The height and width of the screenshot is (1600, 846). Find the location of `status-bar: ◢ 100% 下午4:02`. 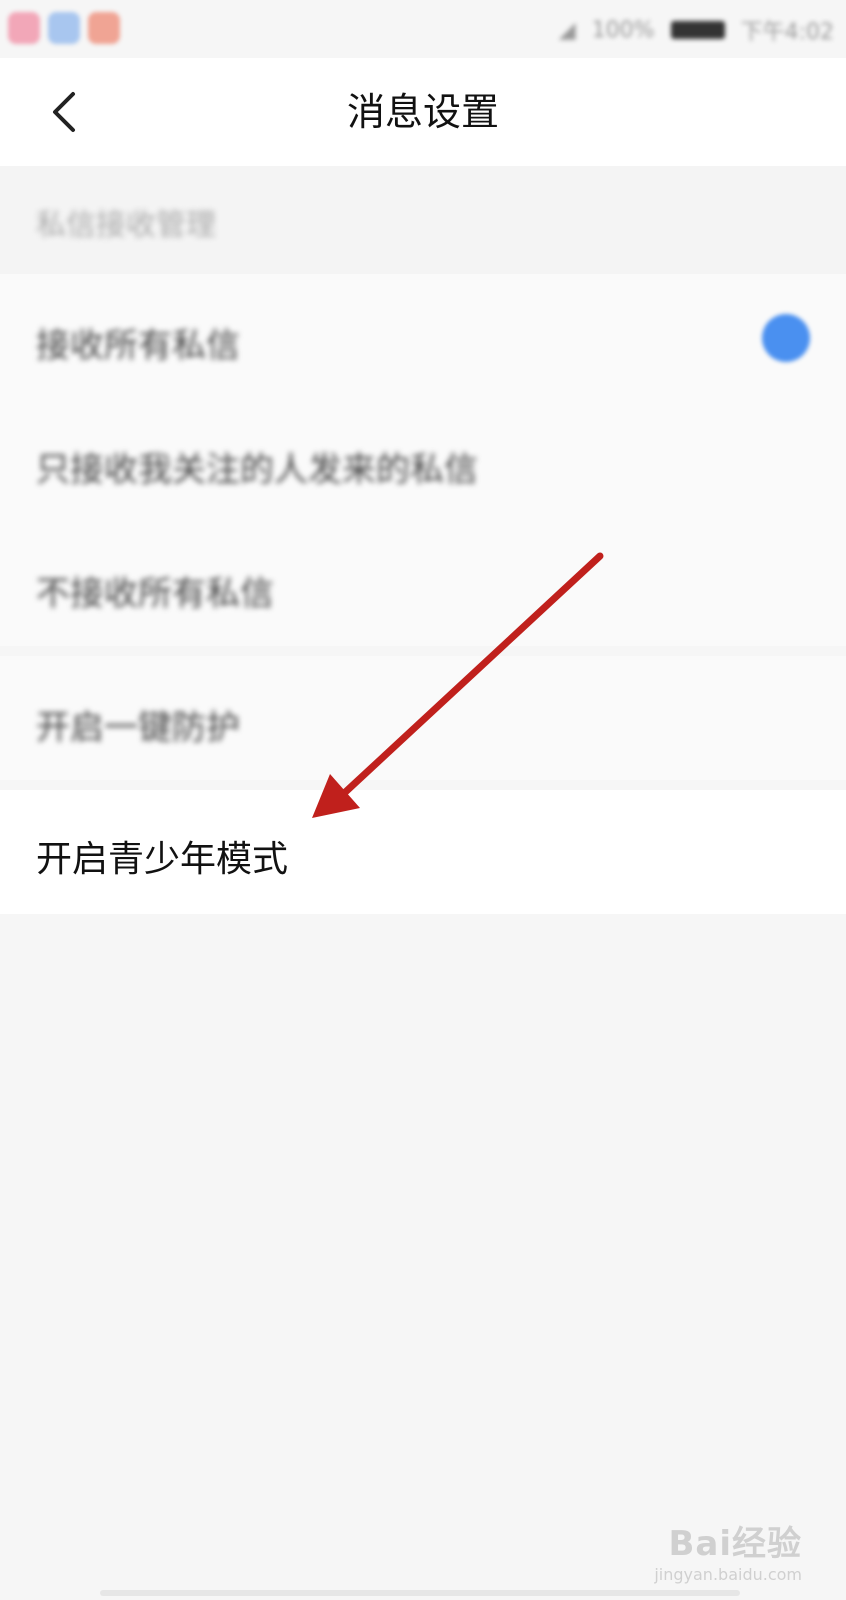

status-bar: ◢ 100% 下午4:02 is located at coordinates (423, 29).